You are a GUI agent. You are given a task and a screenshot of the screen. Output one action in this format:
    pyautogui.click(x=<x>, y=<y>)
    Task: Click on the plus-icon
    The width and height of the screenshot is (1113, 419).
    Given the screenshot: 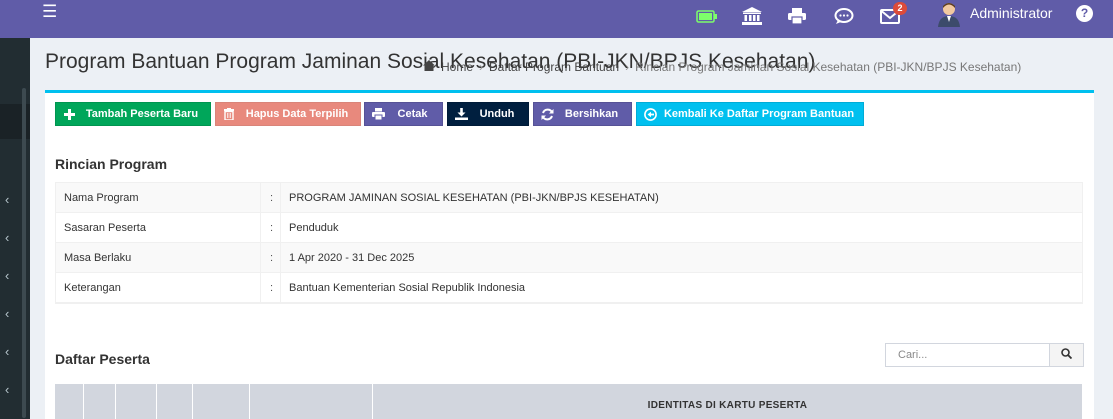 What is the action you would take?
    pyautogui.click(x=69, y=114)
    